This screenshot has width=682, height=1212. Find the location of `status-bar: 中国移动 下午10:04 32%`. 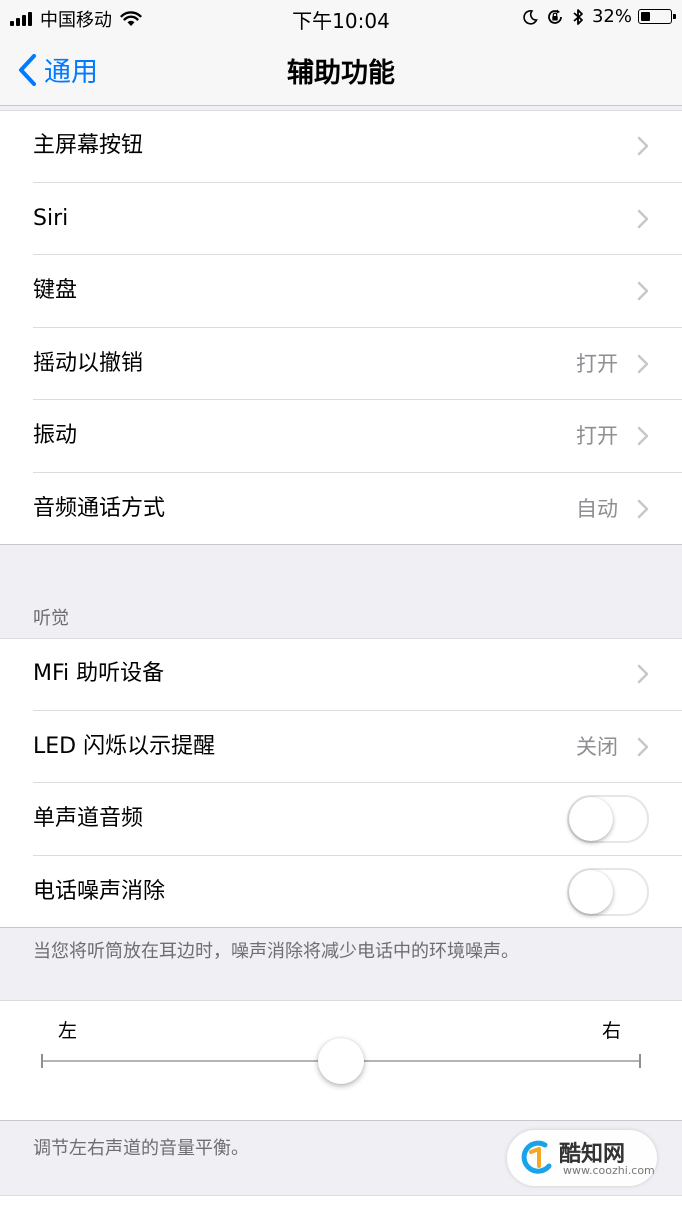

status-bar: 中国移动 下午10:04 32% is located at coordinates (341, 18).